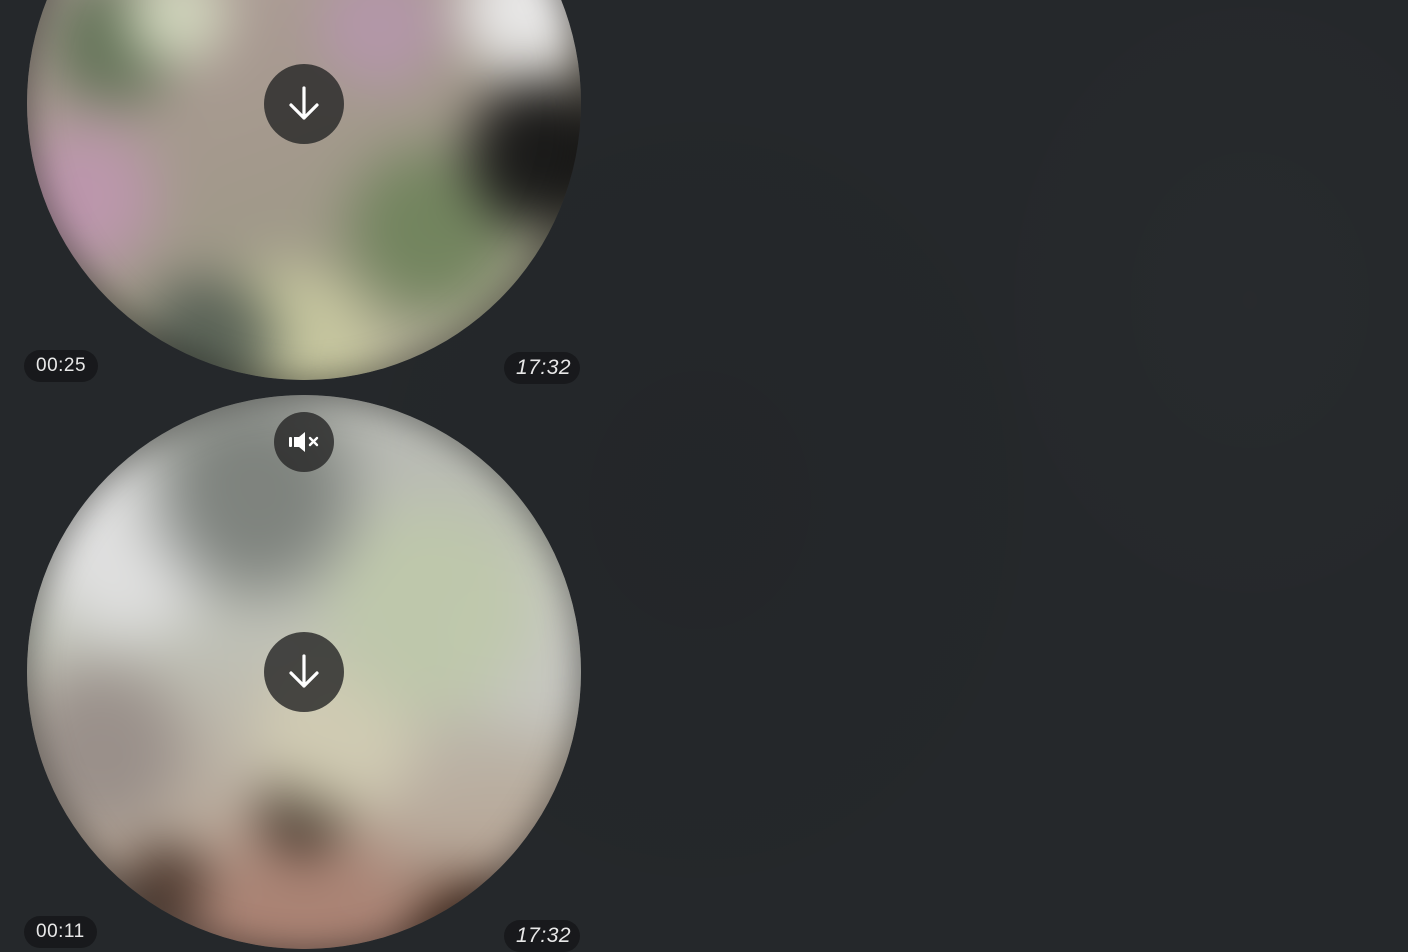 This screenshot has height=952, width=1408. What do you see at coordinates (61, 366) in the screenshot?
I see `duration-badge: 00:25` at bounding box center [61, 366].